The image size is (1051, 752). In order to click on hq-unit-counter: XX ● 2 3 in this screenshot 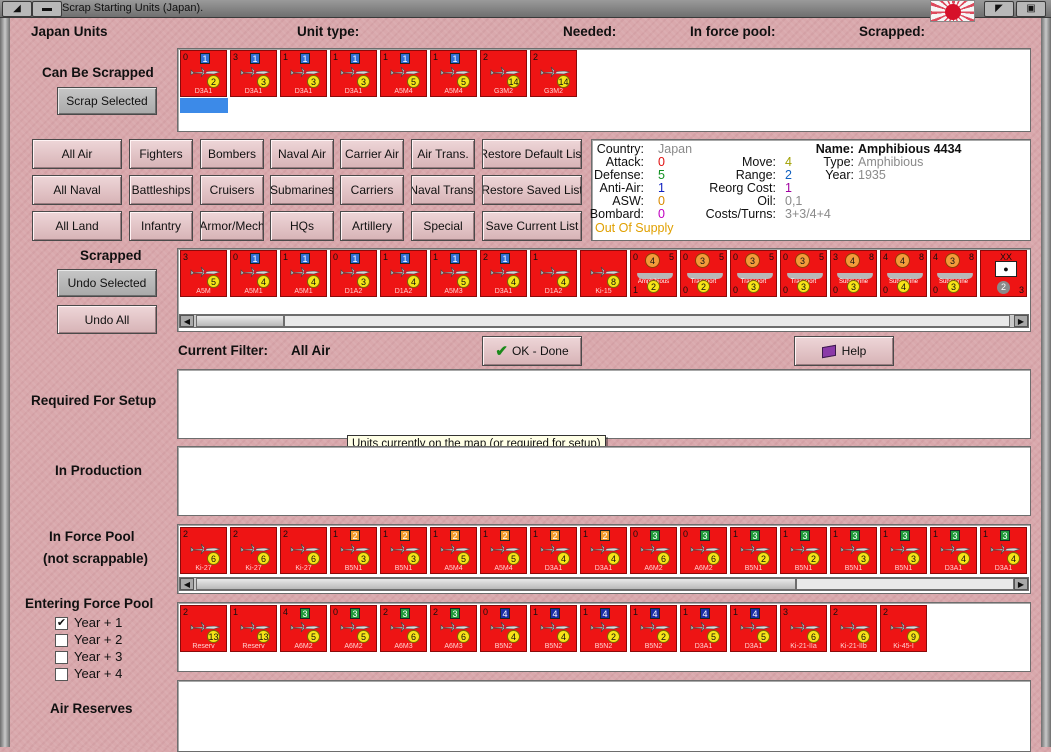, I will do `click(1003, 273)`.